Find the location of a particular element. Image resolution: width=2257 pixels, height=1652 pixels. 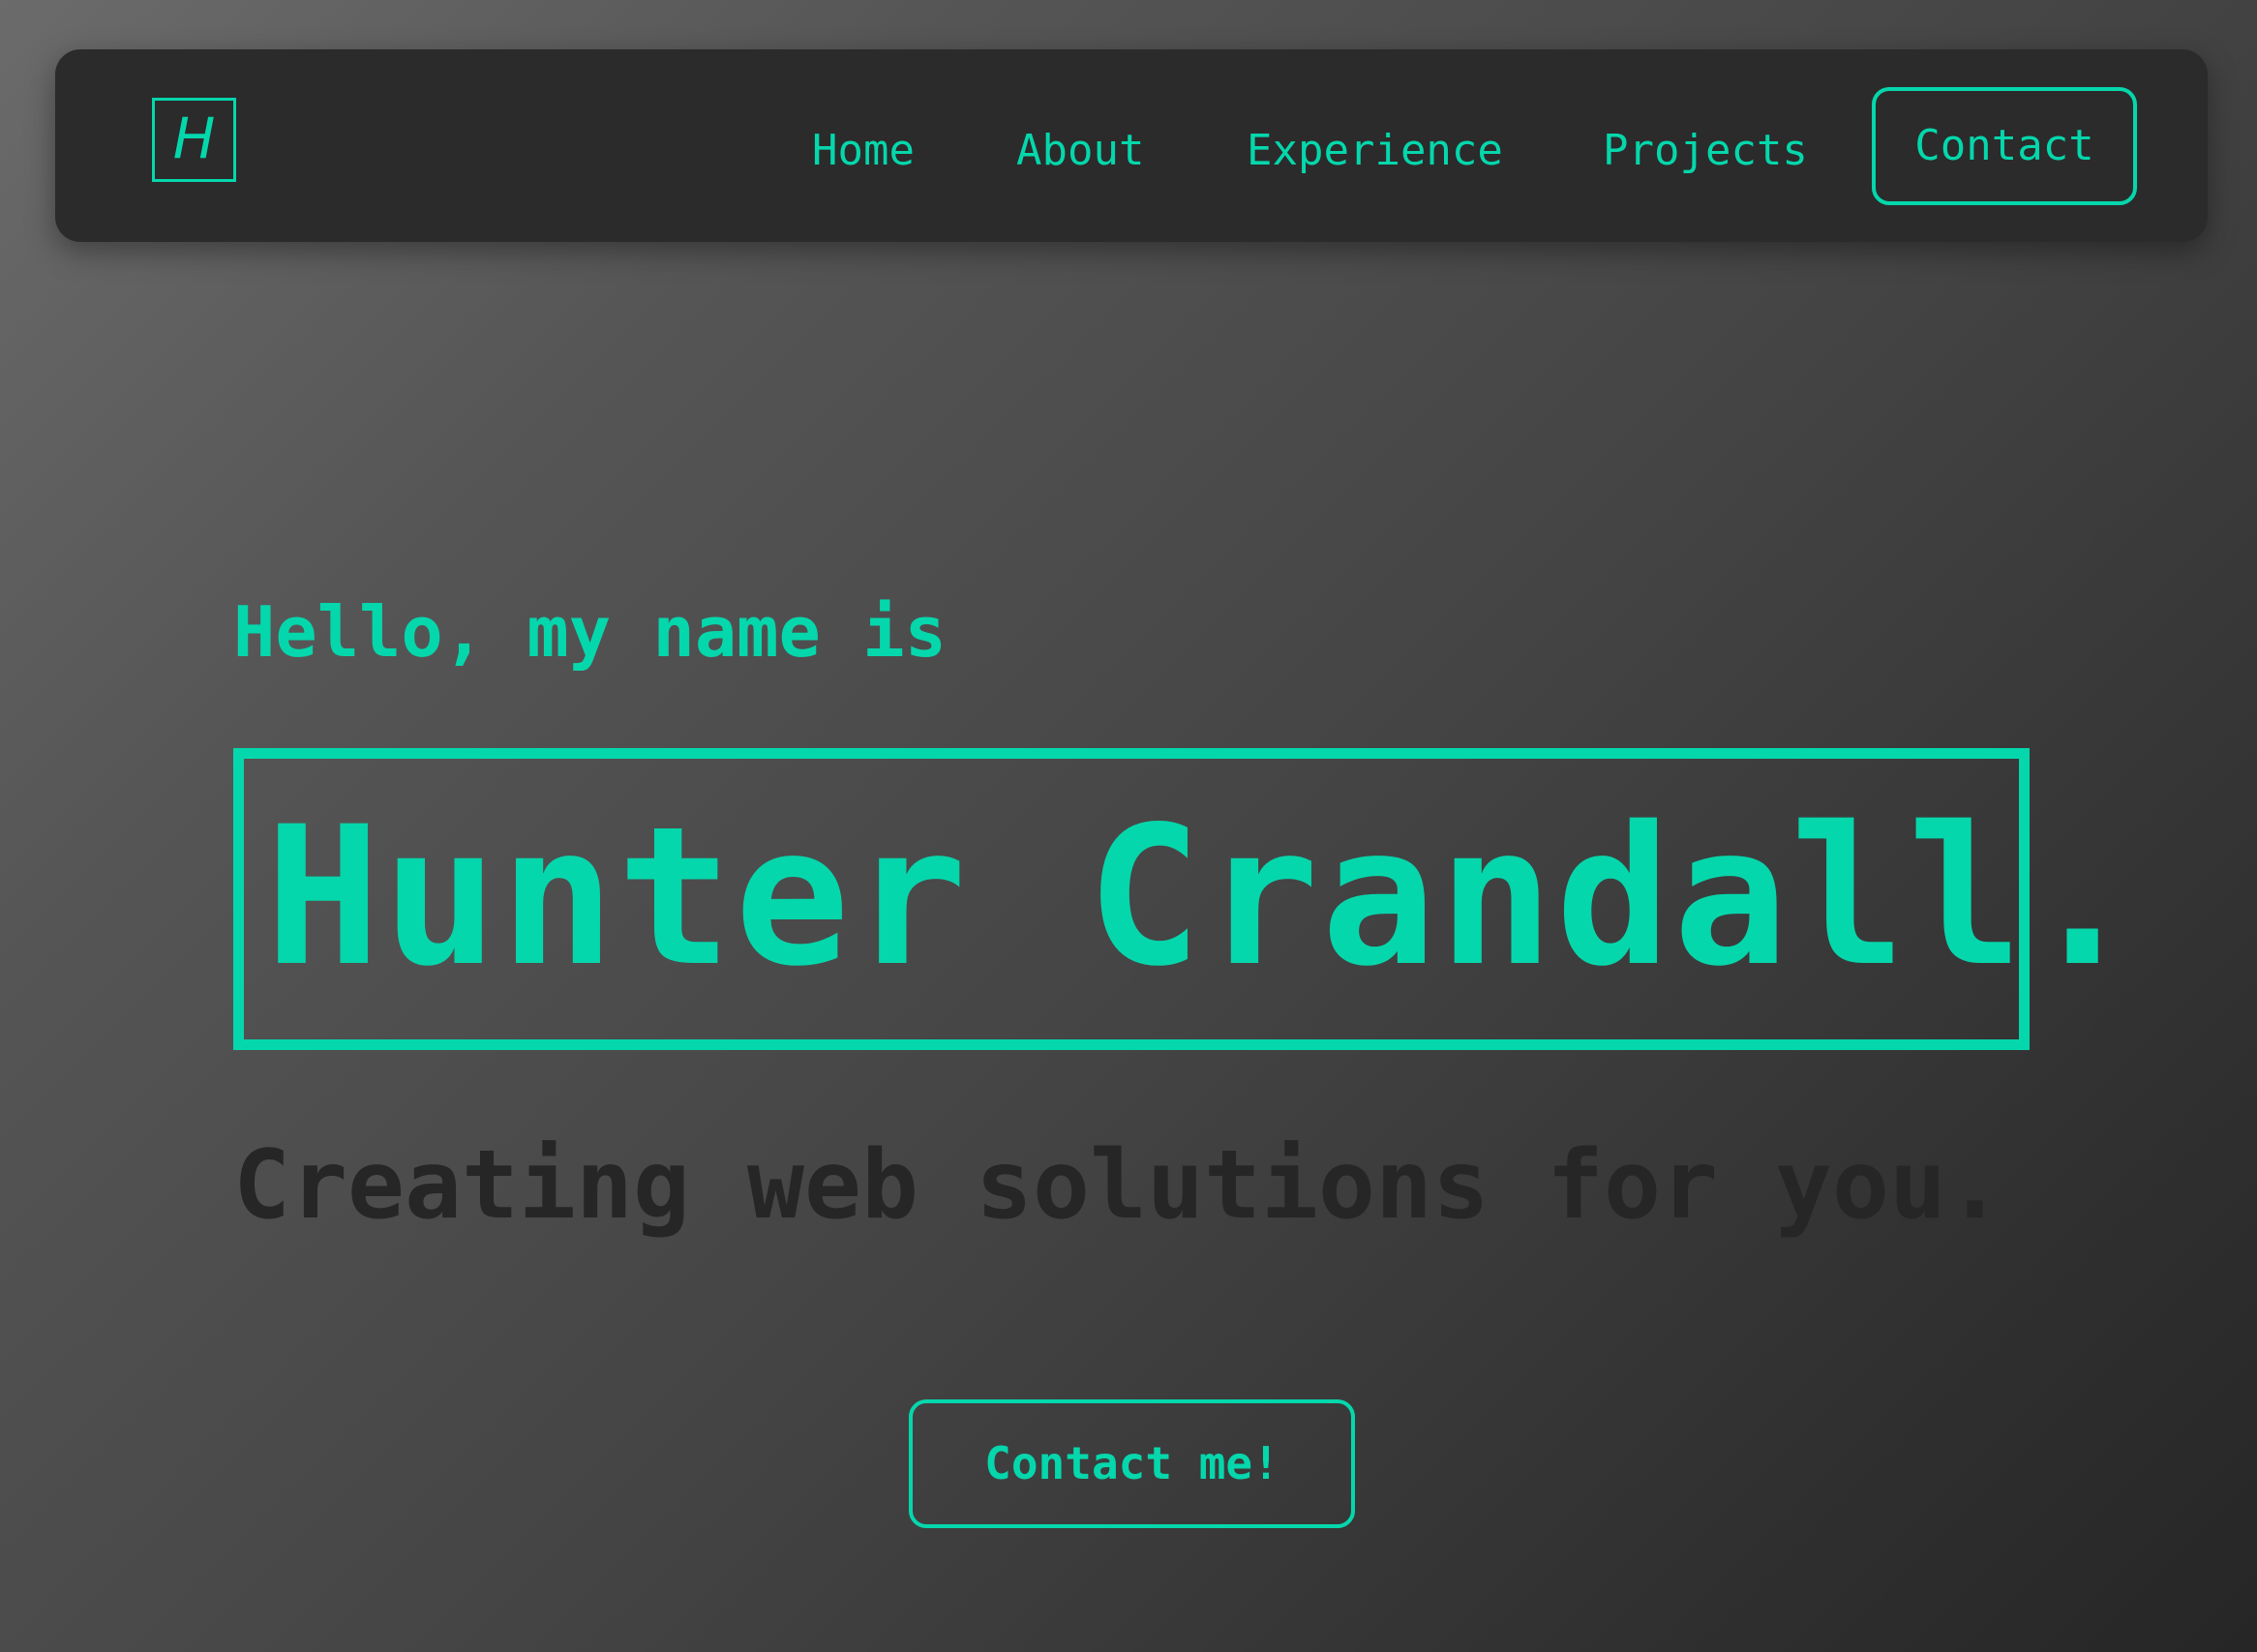

hero-greeting: Hello, my name is is located at coordinates (590, 632).